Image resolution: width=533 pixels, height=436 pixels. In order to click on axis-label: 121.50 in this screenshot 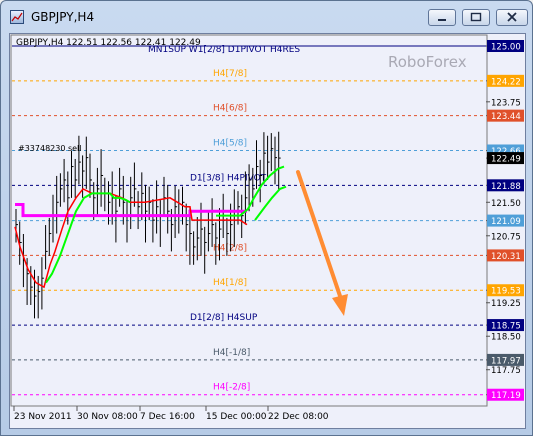, I will do `click(506, 204)`.